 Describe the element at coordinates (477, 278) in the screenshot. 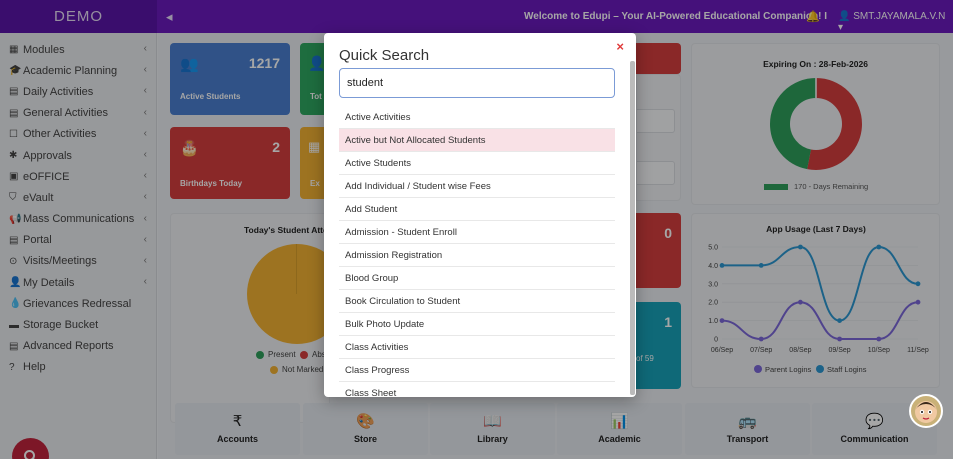

I see `search-result-item: Blood Group` at that location.